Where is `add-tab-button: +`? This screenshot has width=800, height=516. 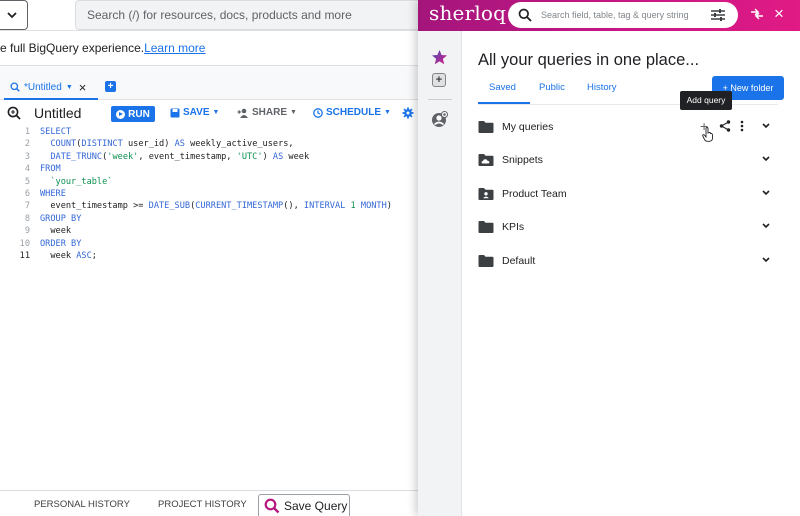
add-tab-button: + is located at coordinates (110, 86).